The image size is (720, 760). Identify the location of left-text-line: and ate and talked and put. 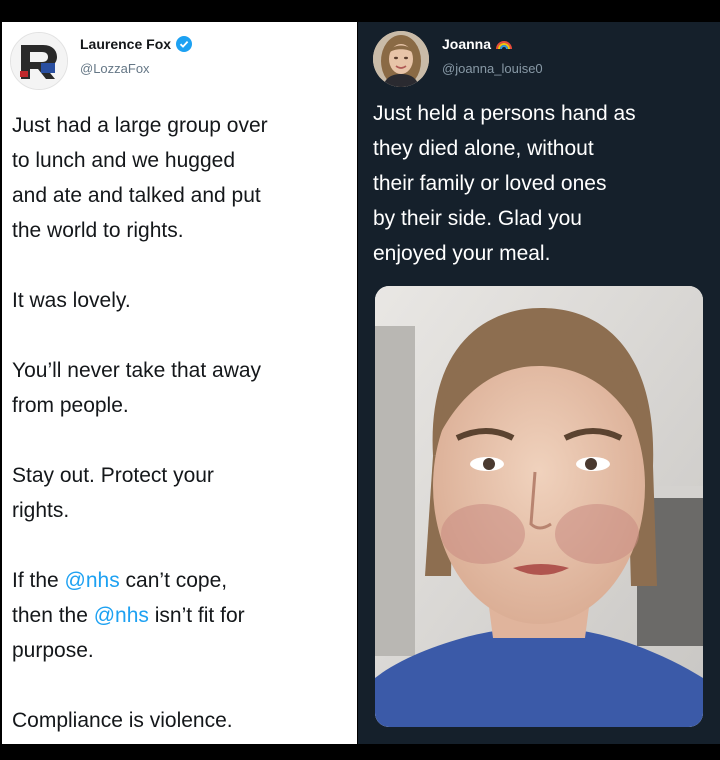
(136, 195).